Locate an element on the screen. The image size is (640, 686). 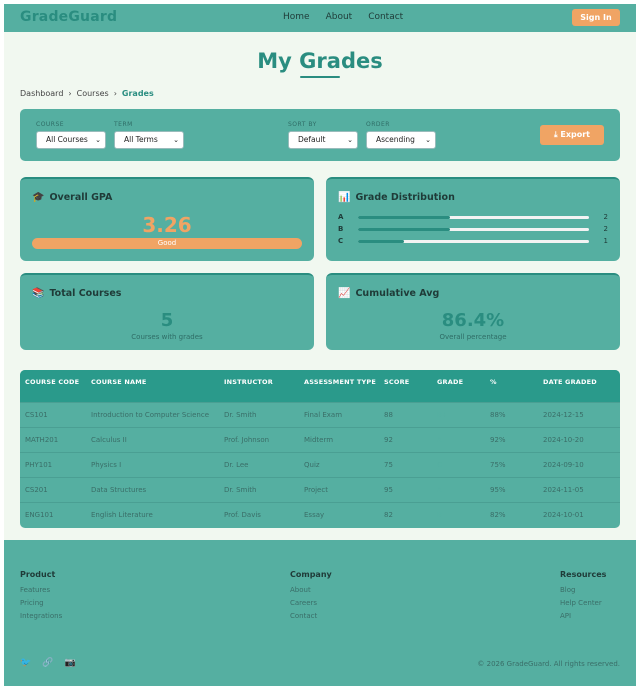
term-select: All Terms ⌄ is located at coordinates (149, 140).